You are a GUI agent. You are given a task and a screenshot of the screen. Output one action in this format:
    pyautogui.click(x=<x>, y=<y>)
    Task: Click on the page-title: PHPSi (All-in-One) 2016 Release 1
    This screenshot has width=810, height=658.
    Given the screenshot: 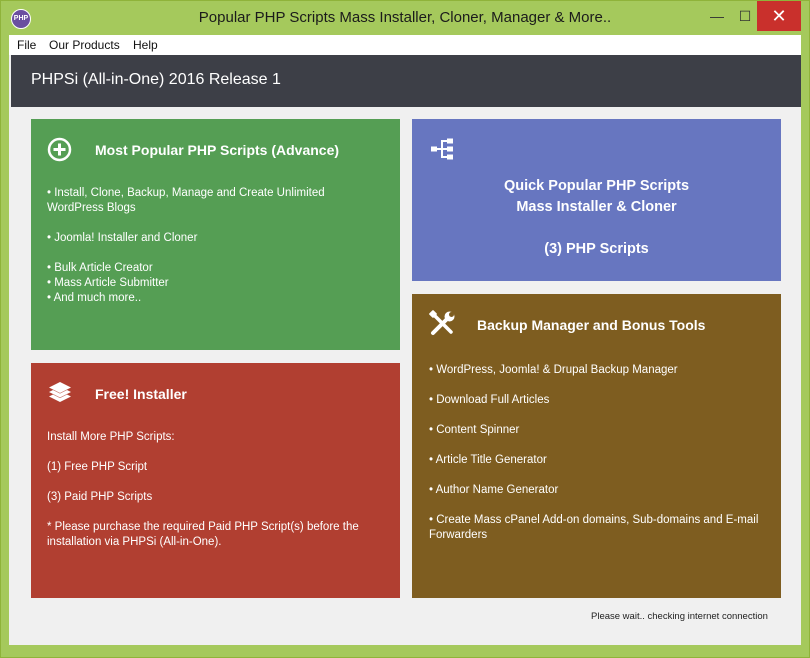 What is the action you would take?
    pyautogui.click(x=156, y=79)
    